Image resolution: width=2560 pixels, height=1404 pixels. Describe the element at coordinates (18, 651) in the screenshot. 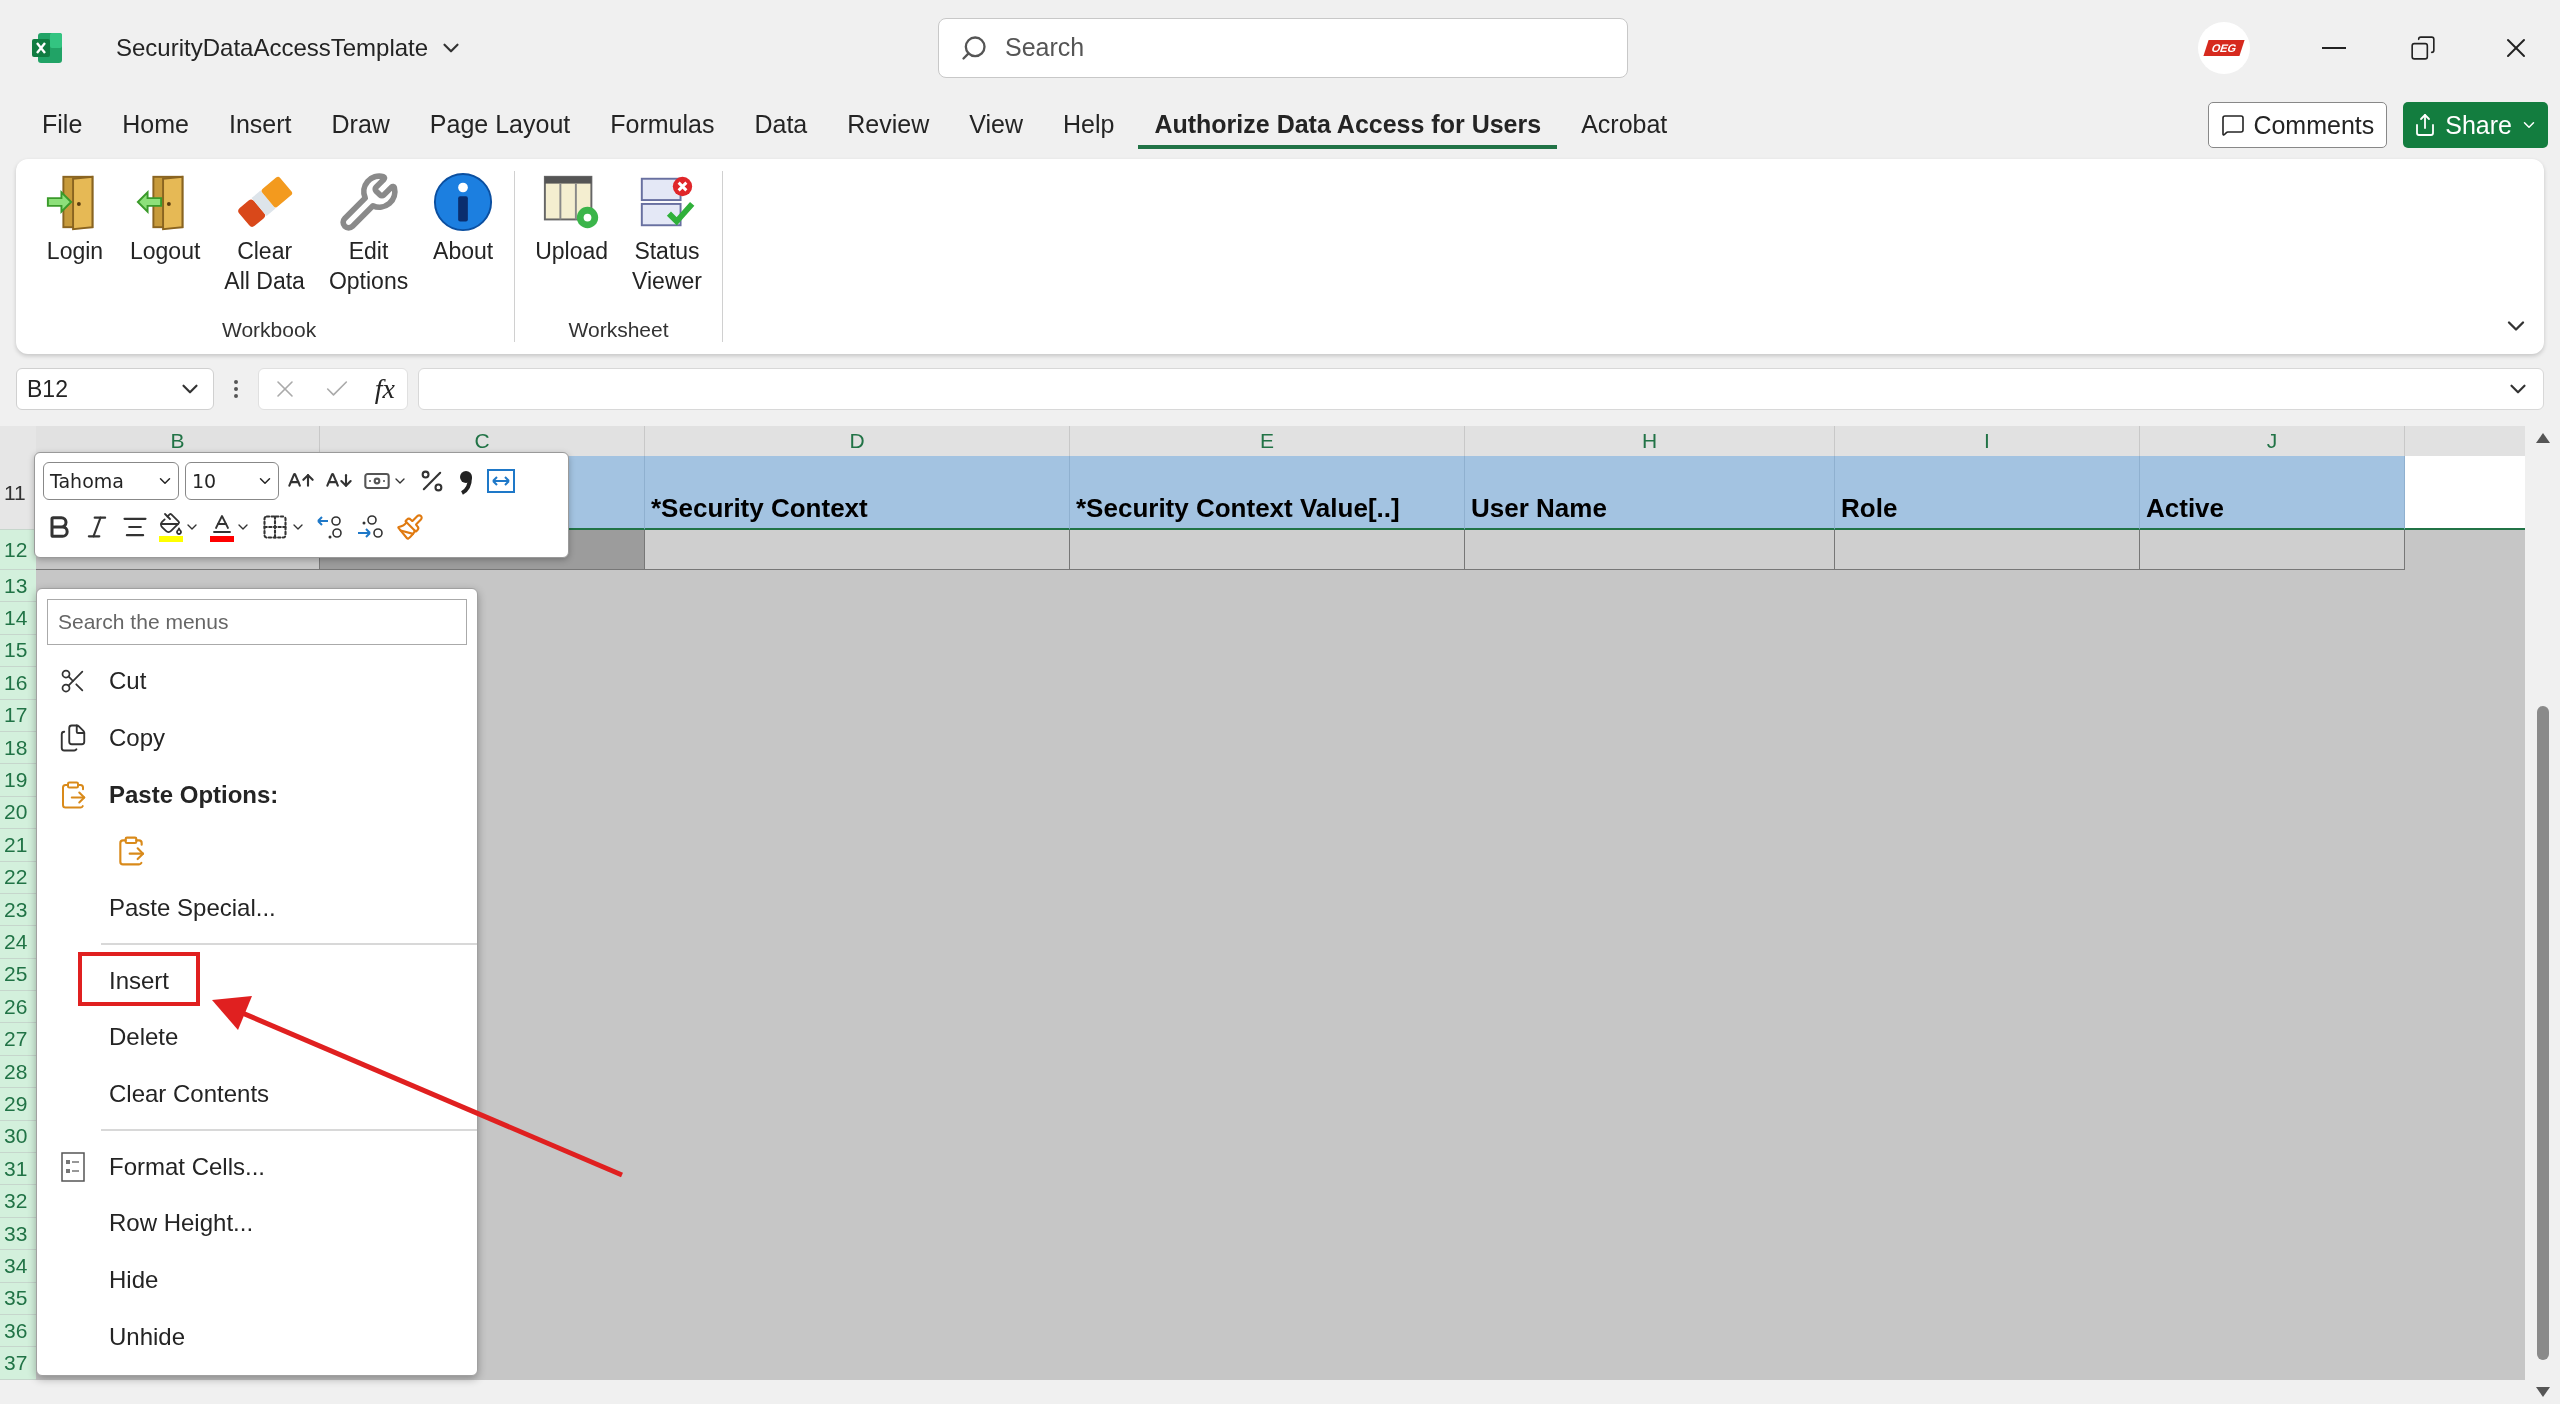

I see `row-header: 15` at that location.